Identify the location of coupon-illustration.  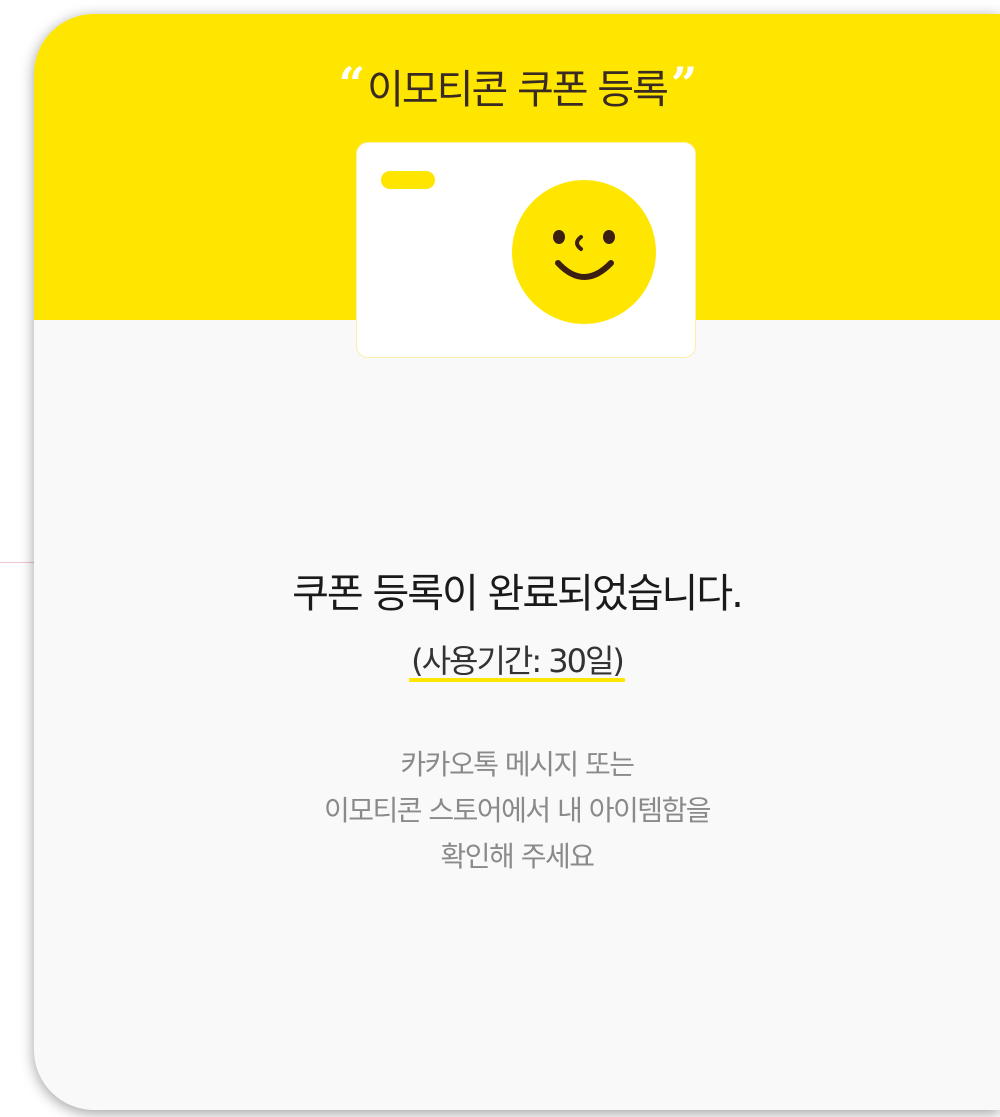
(526, 250).